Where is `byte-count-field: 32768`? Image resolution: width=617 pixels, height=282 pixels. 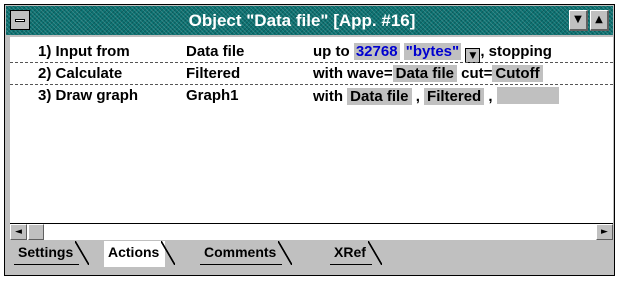 byte-count-field: 32768 is located at coordinates (376, 51).